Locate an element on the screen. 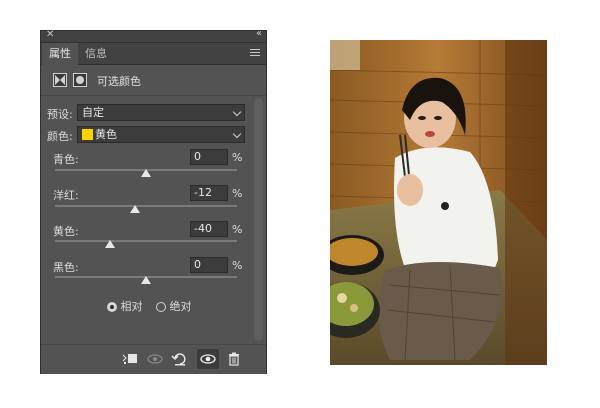  magenta-slider-thumb is located at coordinates (135, 209).